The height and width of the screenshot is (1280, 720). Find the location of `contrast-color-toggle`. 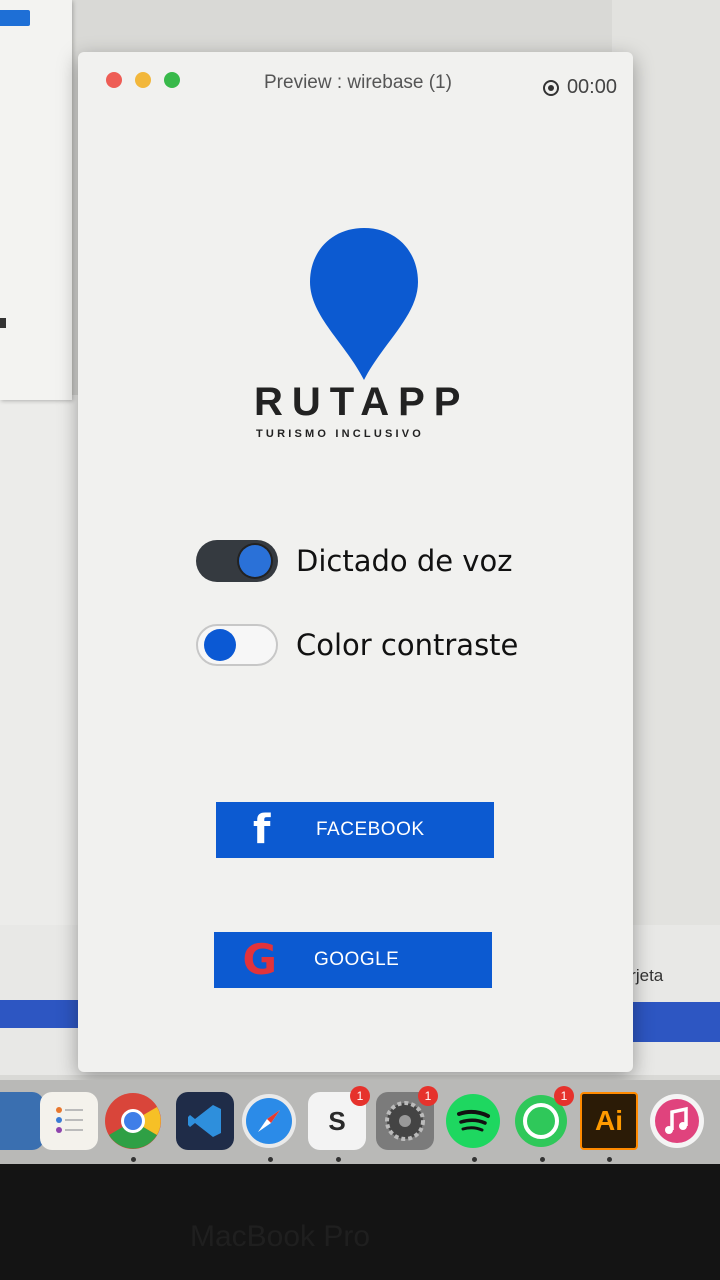

contrast-color-toggle is located at coordinates (237, 645).